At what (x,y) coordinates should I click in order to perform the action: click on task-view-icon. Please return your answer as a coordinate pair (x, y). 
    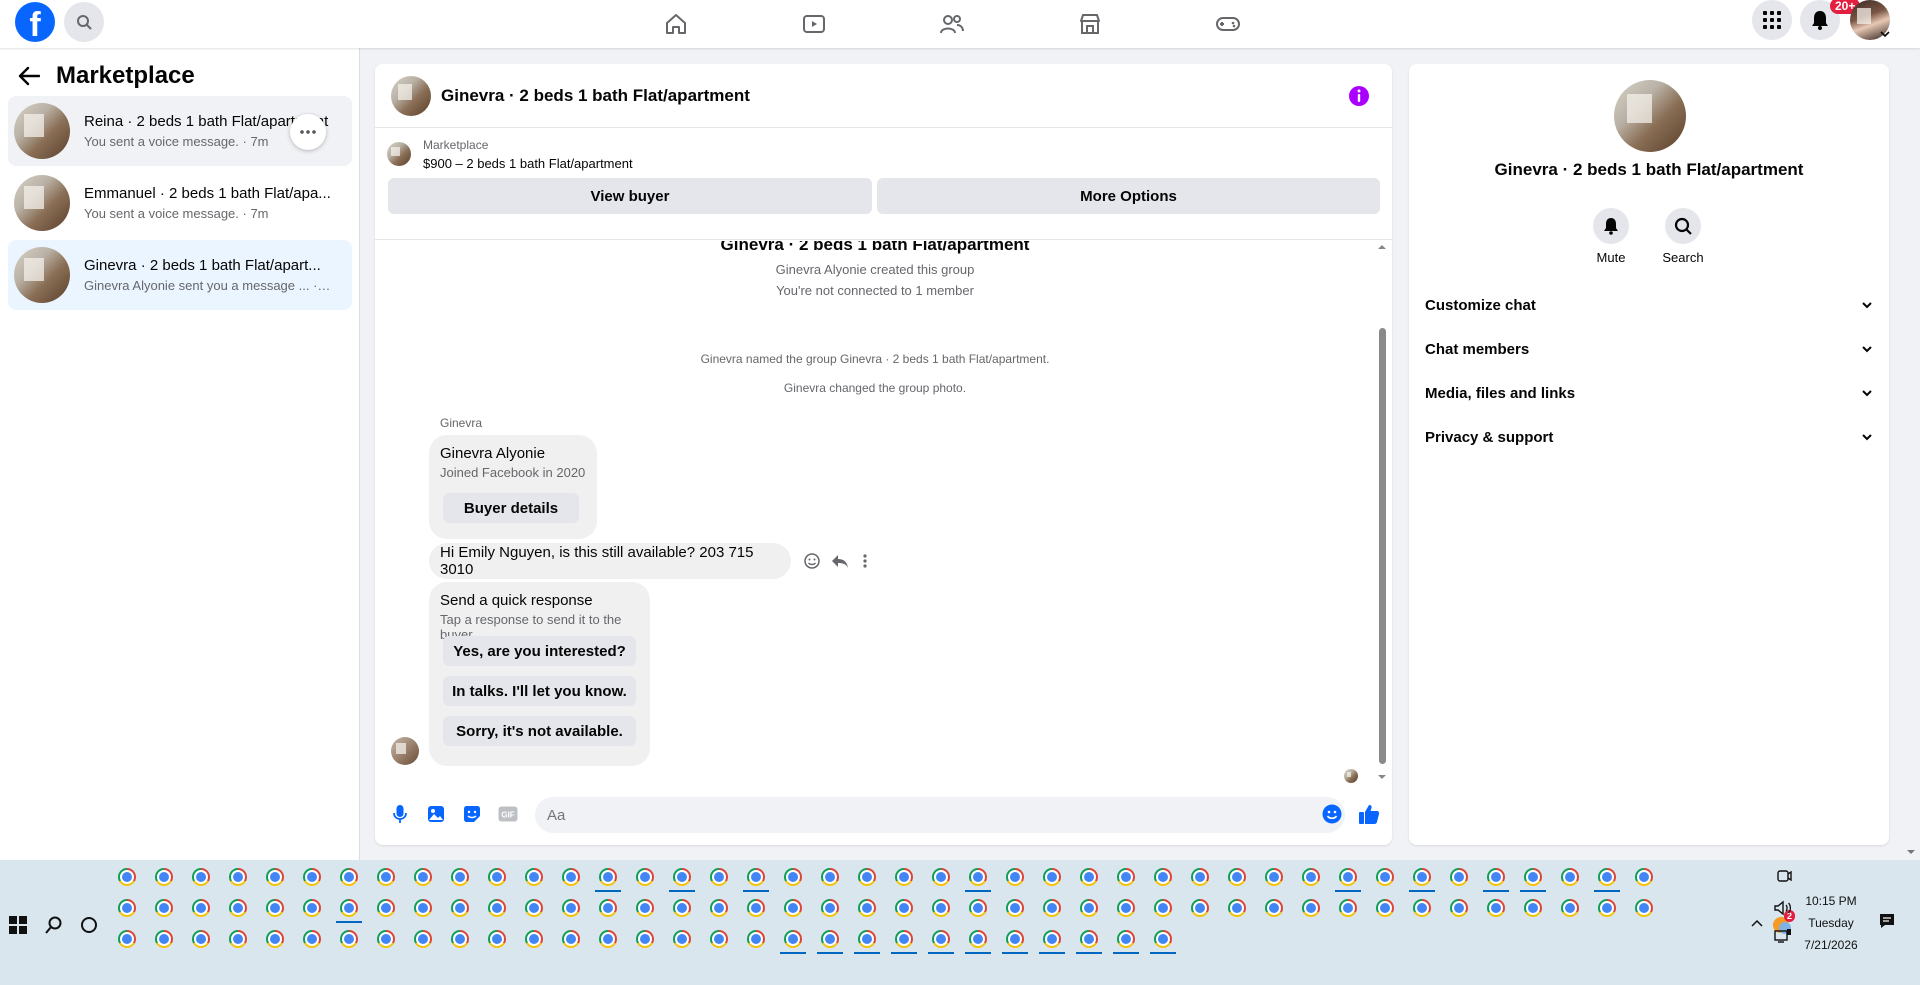
    Looking at the image, I should click on (89, 925).